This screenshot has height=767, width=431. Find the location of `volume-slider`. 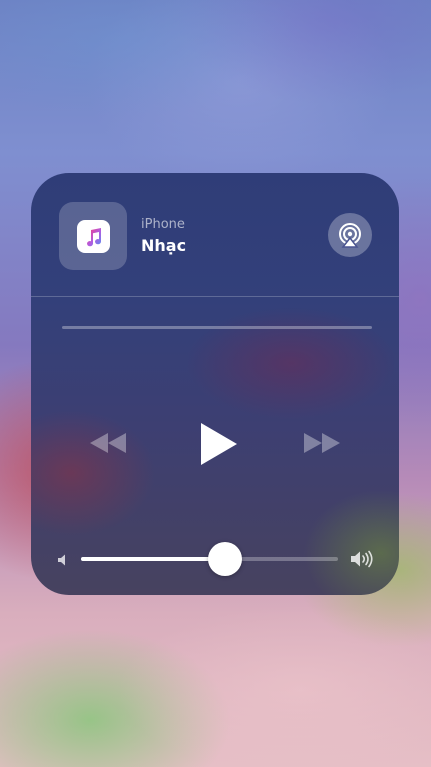

volume-slider is located at coordinates (209, 559).